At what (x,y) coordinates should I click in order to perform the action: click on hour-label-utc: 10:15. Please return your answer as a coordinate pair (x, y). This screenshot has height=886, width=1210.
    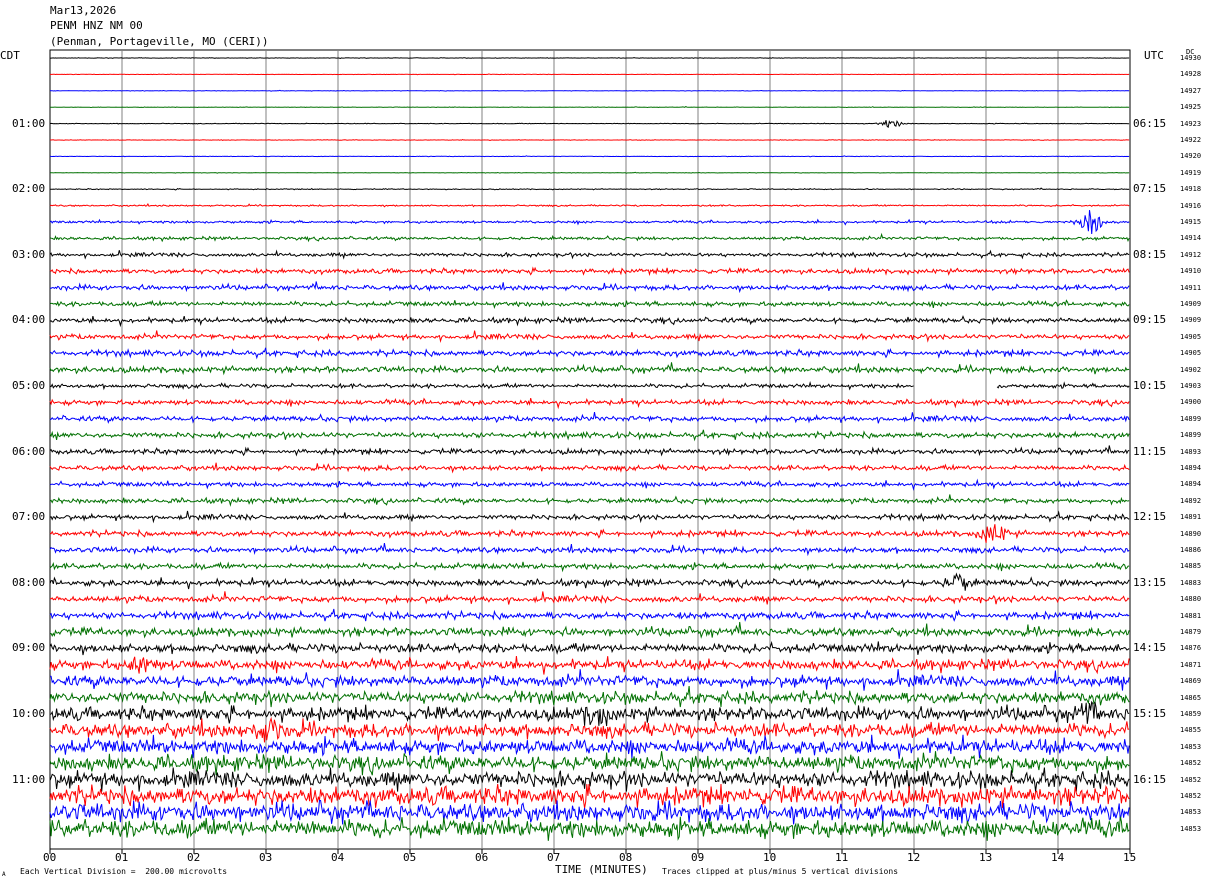
    Looking at the image, I should click on (1150, 385).